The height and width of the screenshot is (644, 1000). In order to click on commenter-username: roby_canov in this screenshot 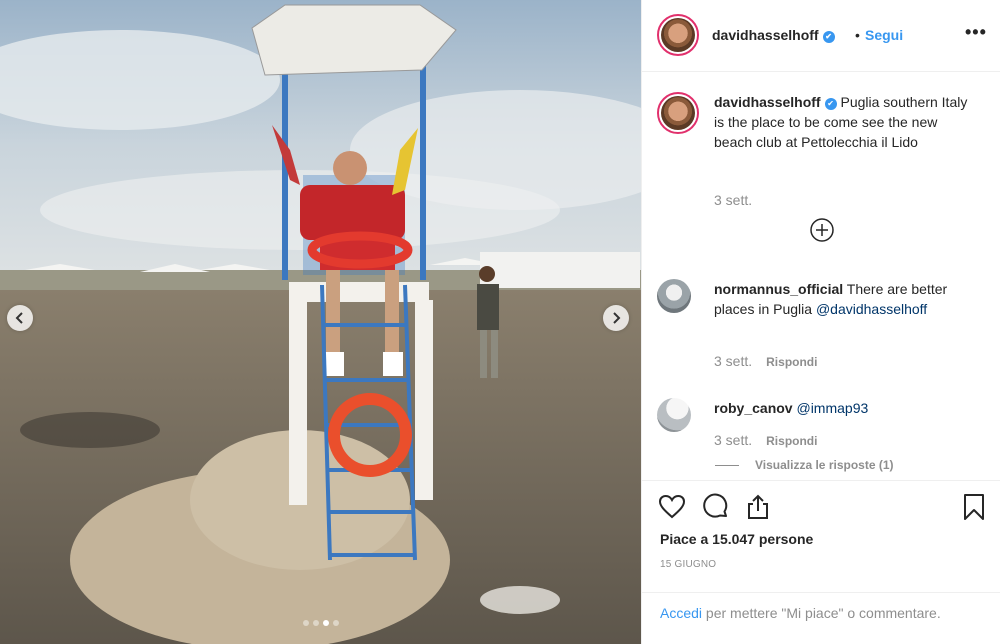, I will do `click(753, 408)`.